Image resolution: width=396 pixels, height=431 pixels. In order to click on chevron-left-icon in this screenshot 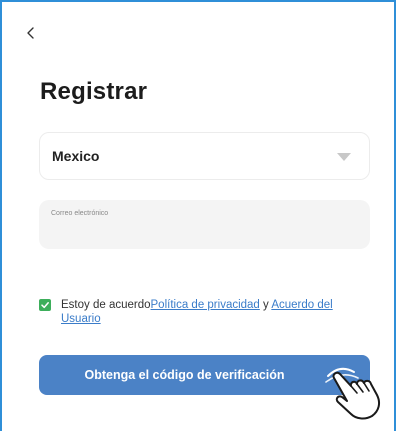, I will do `click(30, 33)`.